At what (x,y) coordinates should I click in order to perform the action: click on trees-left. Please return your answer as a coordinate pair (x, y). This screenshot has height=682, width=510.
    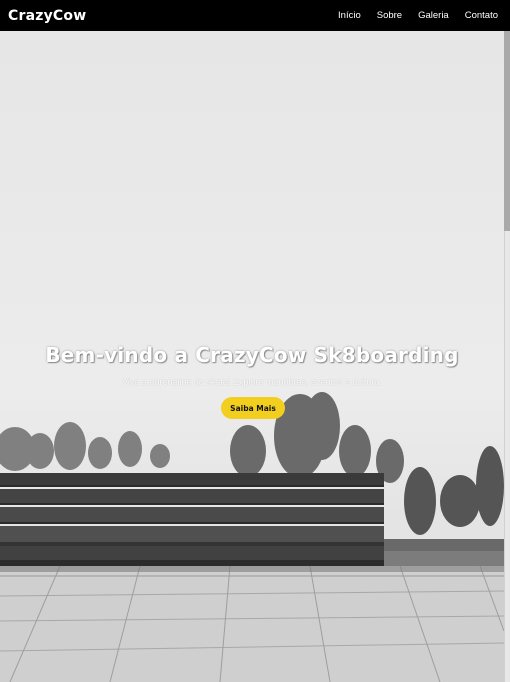
    Looking at the image, I should click on (85, 446).